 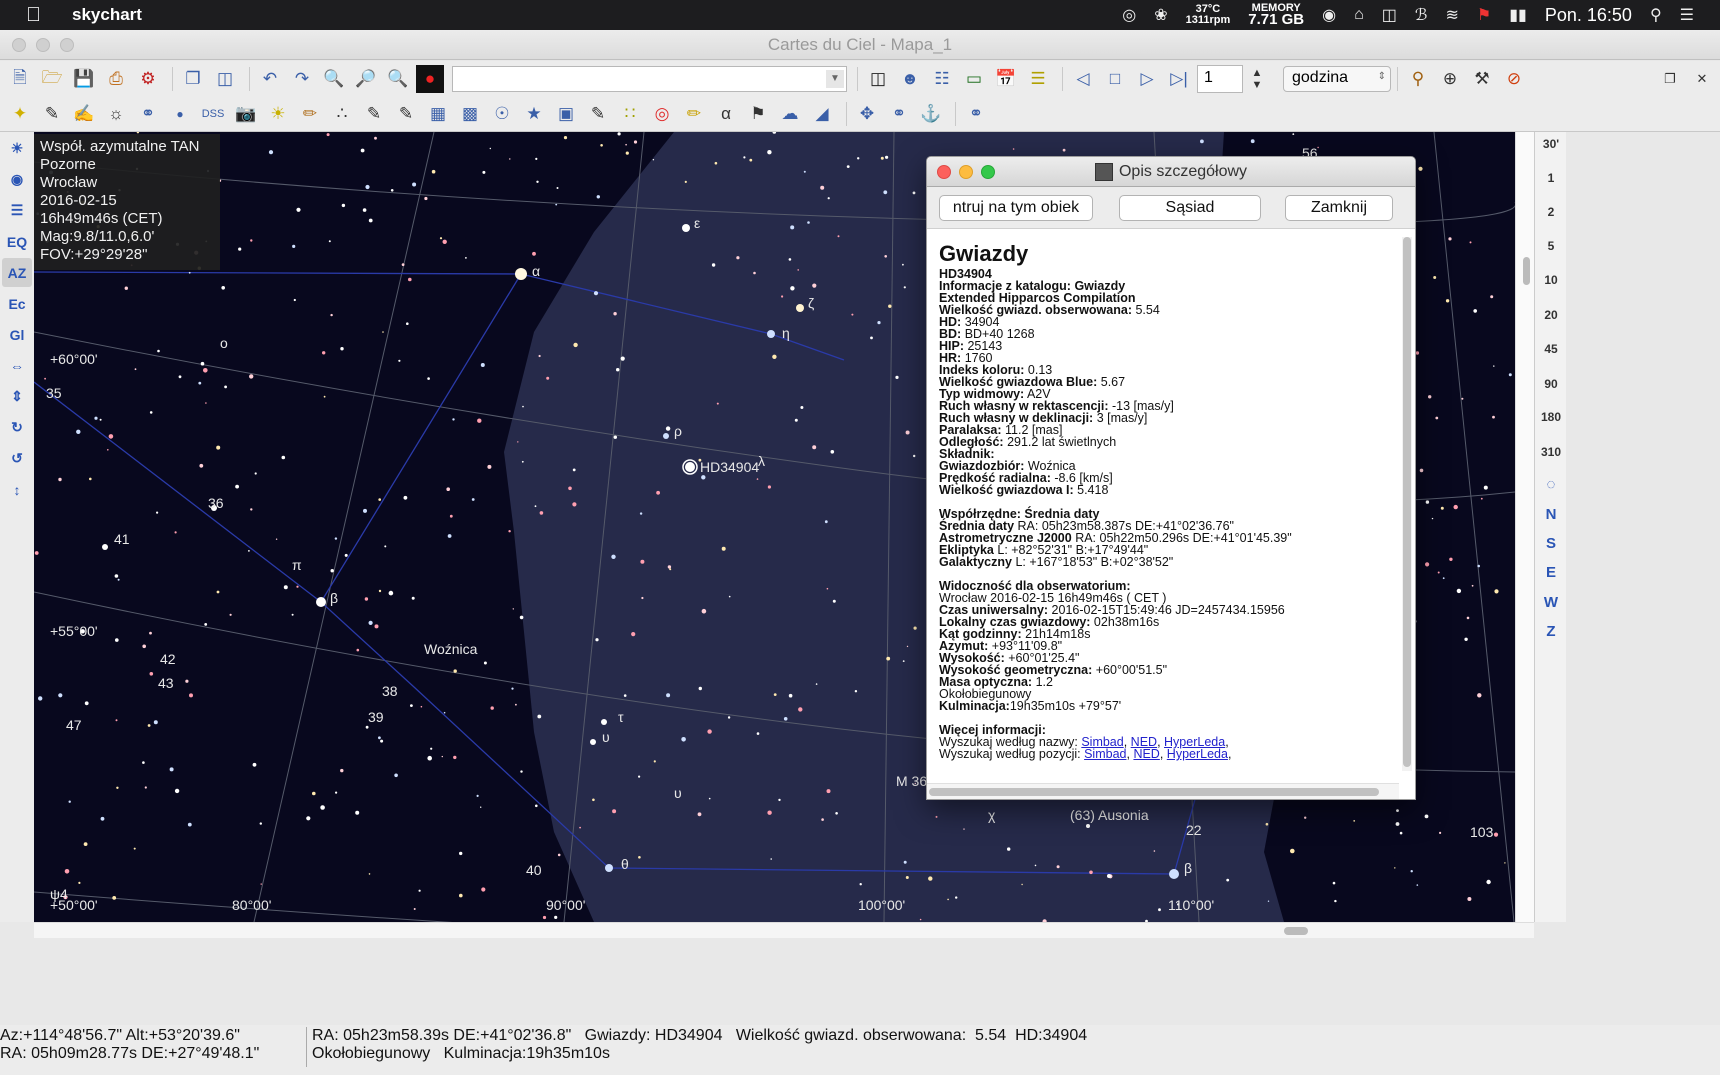 What do you see at coordinates (366, 79) in the screenshot?
I see `zoom-out-icon: 🔎` at bounding box center [366, 79].